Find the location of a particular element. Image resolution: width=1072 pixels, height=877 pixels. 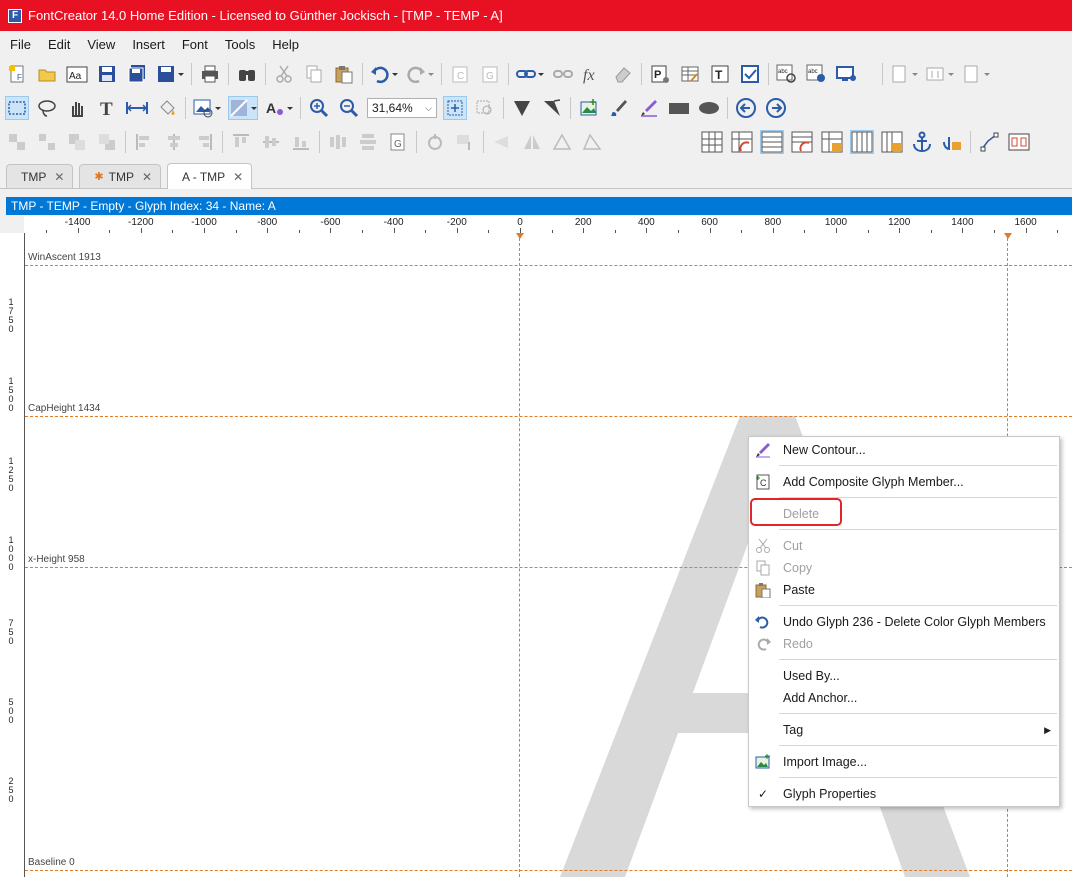

ellipse-shape-icon is located at coordinates (709, 108).